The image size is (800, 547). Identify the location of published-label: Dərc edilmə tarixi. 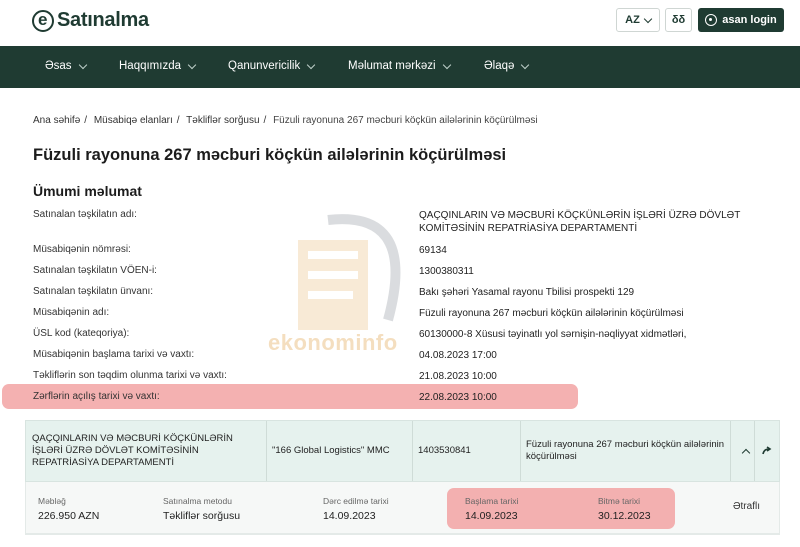
(356, 501).